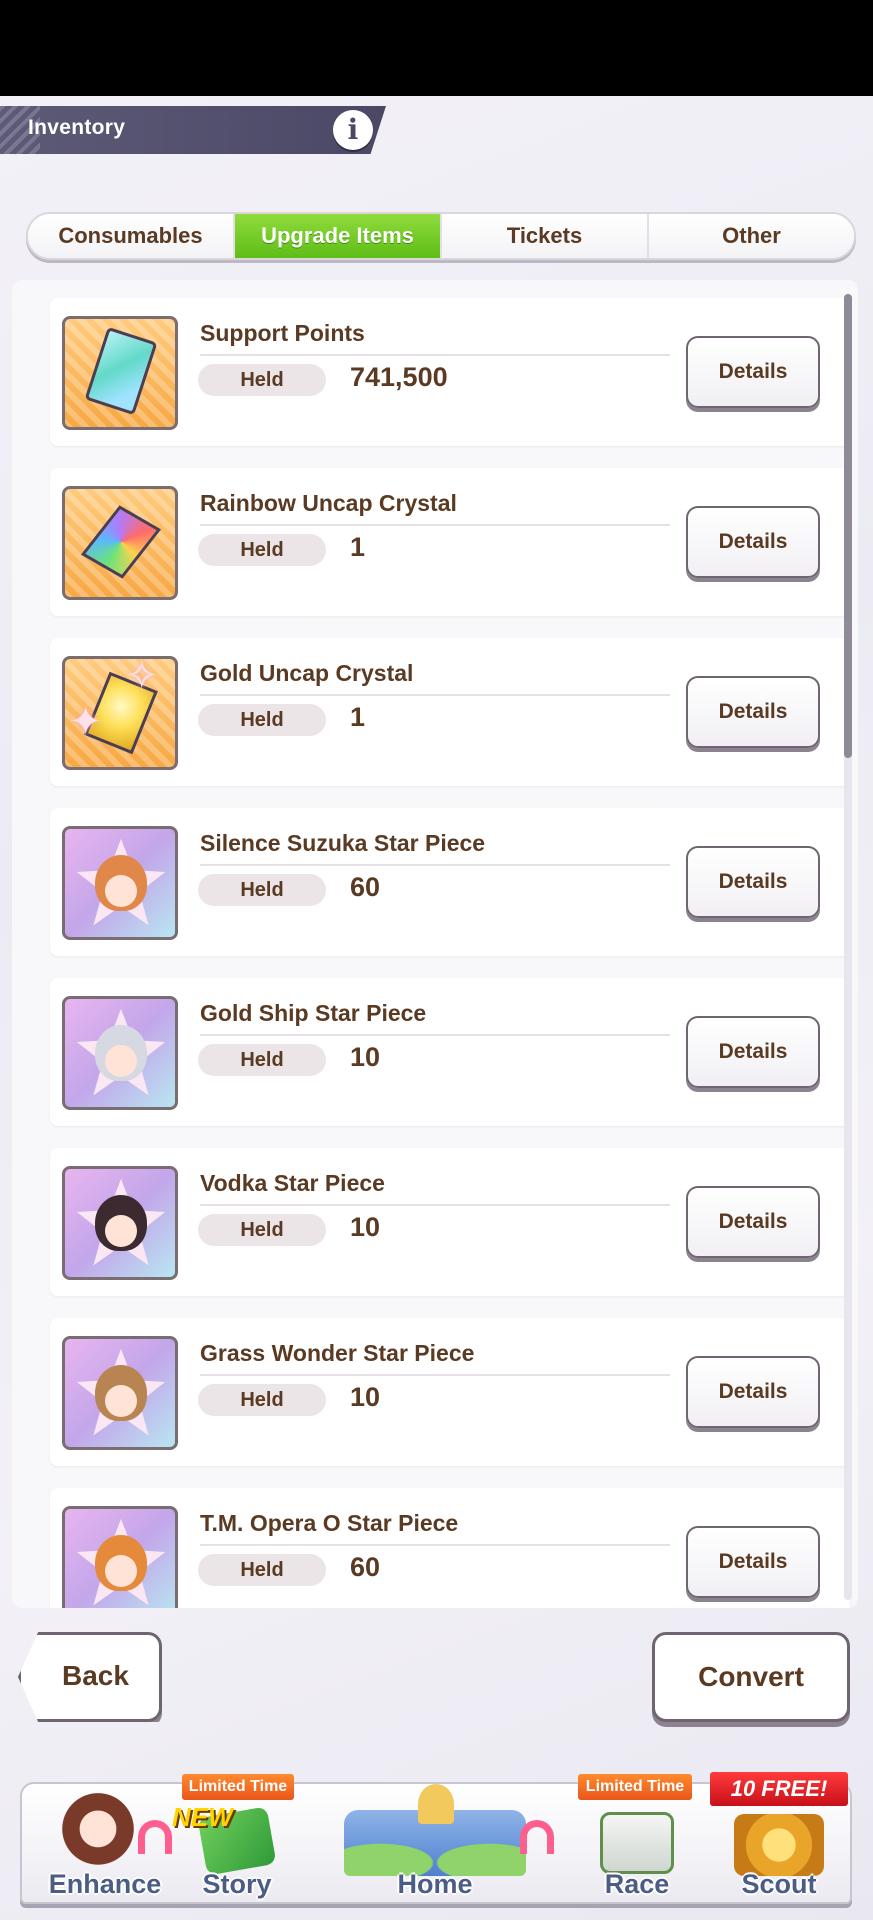 The image size is (873, 1920). Describe the element at coordinates (120, 373) in the screenshot. I see `support-points-card-icon` at that location.